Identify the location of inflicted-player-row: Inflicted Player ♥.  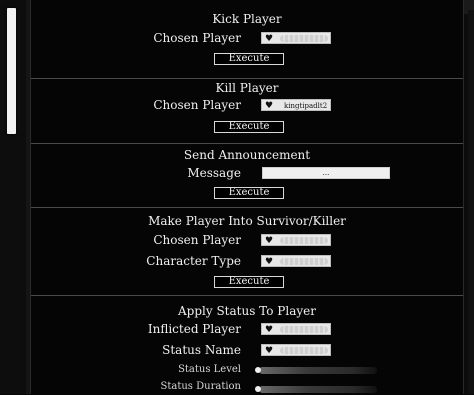
(247, 330).